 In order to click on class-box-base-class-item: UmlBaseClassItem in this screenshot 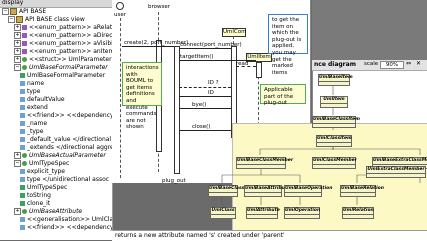, I will do `click(336, 122)`.